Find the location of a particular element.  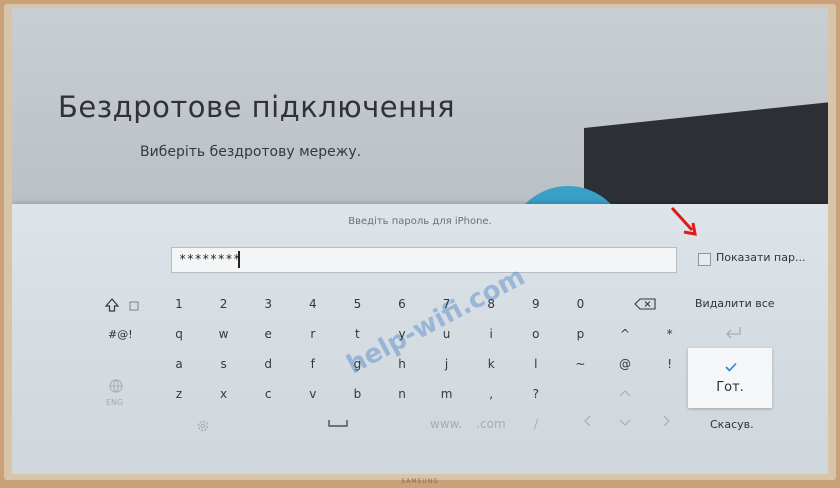

key-row1-3: 4 is located at coordinates (313, 304).